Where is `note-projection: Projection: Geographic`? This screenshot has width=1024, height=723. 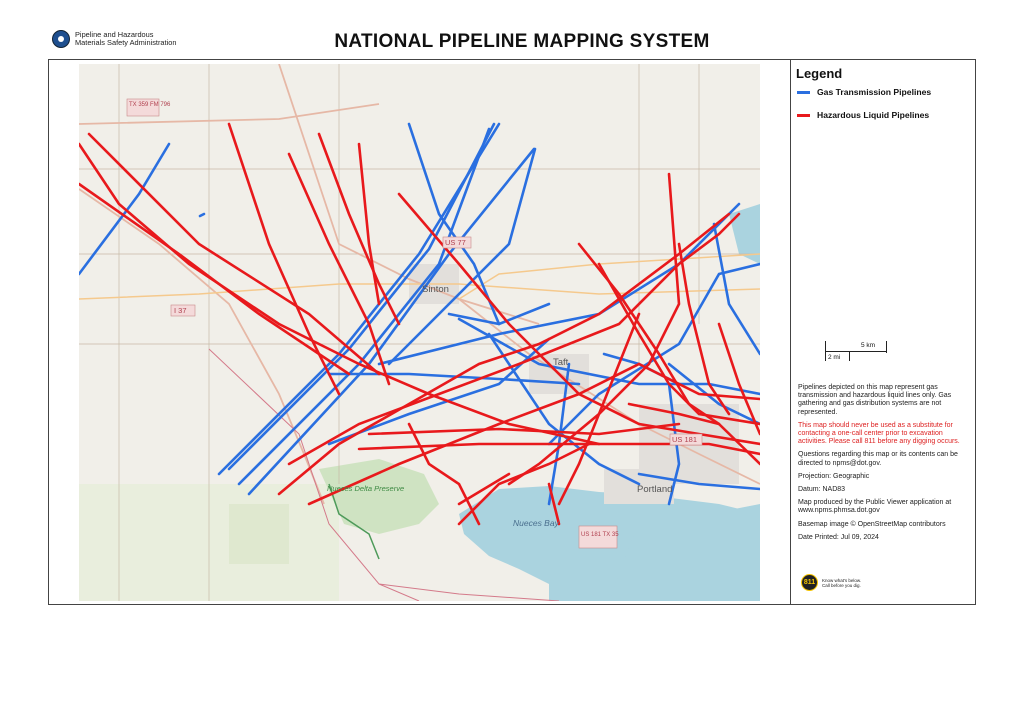 note-projection: Projection: Geographic is located at coordinates (834, 476).